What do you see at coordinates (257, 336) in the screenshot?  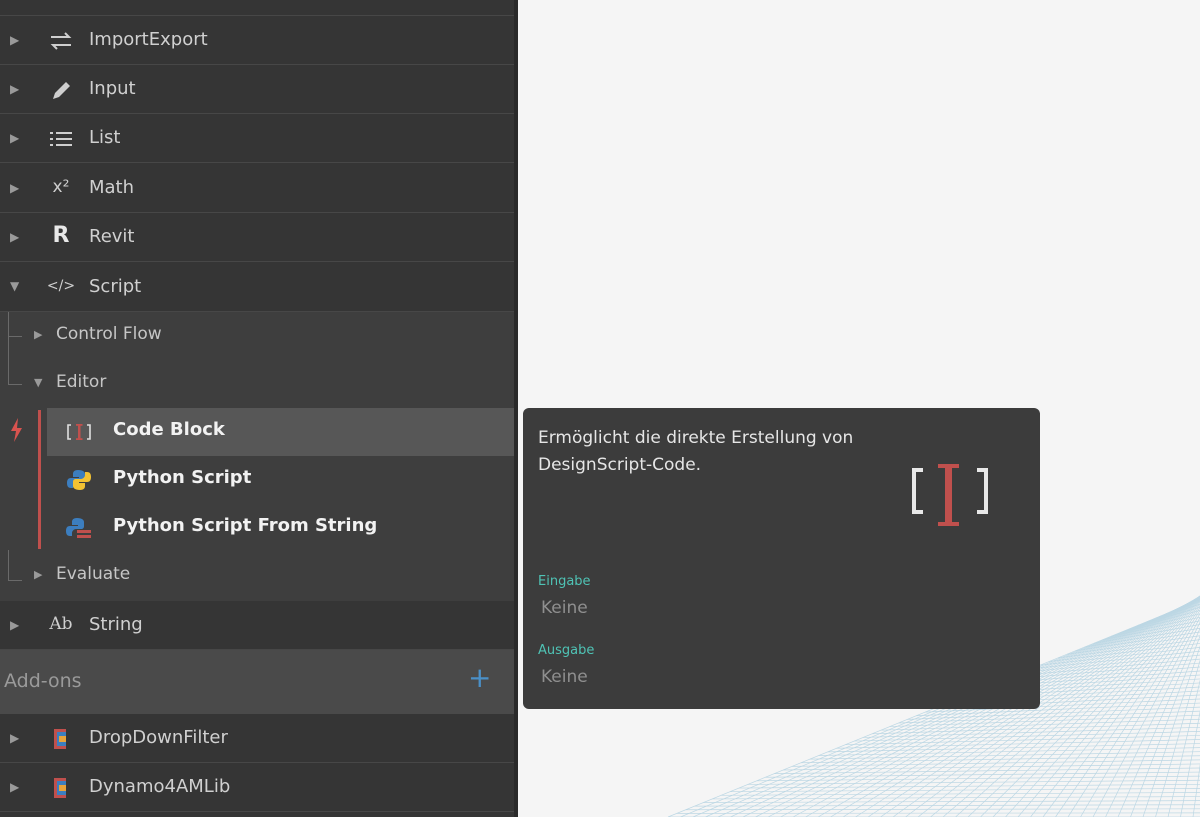 I see `subcategory-control-flow: ▶ Control Flow` at bounding box center [257, 336].